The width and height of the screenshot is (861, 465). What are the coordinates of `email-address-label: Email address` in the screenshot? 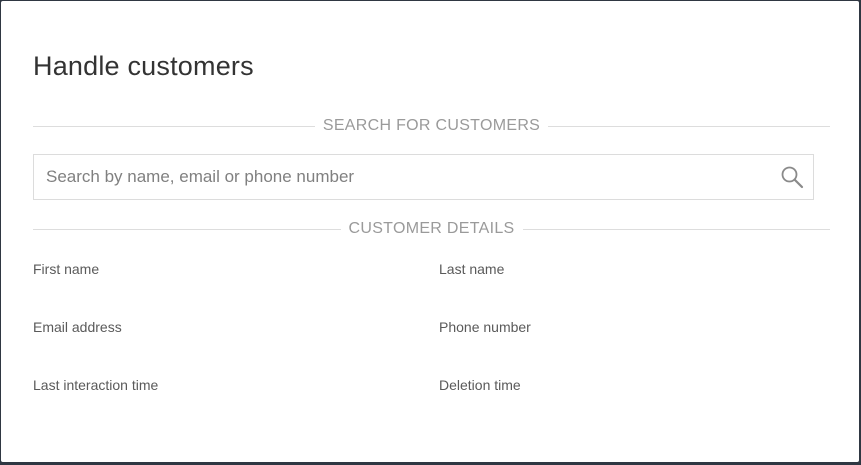 It's located at (77, 327).